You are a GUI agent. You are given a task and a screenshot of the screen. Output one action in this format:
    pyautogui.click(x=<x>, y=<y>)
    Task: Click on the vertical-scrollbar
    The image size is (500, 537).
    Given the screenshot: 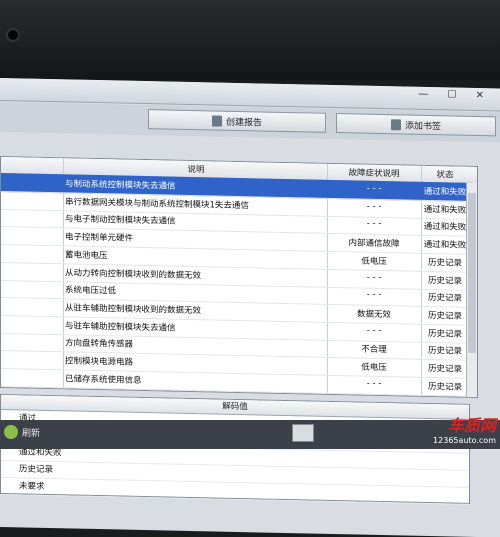 What is the action you would take?
    pyautogui.click(x=471, y=289)
    